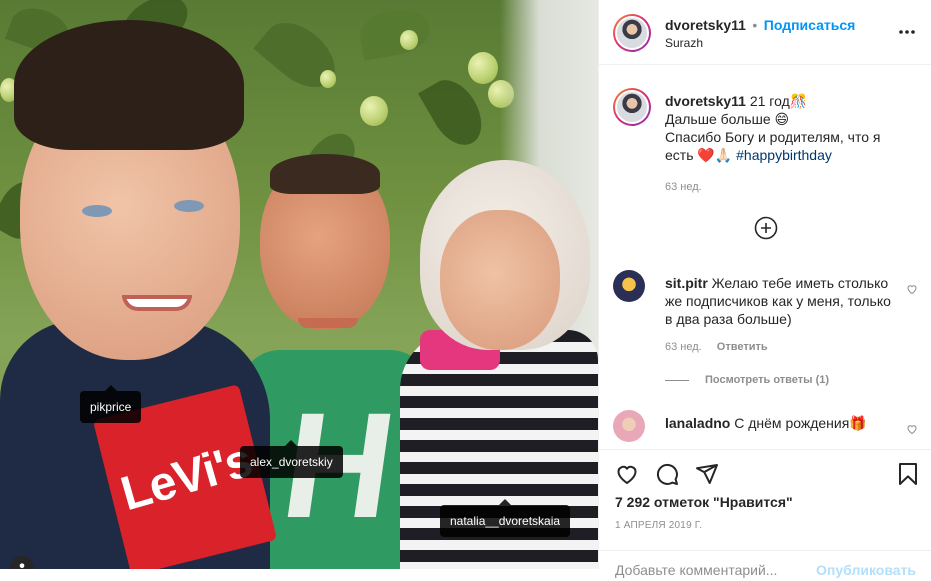 This screenshot has height=581, width=931. I want to click on caption-line1: 21 год🎊, so click(778, 101).